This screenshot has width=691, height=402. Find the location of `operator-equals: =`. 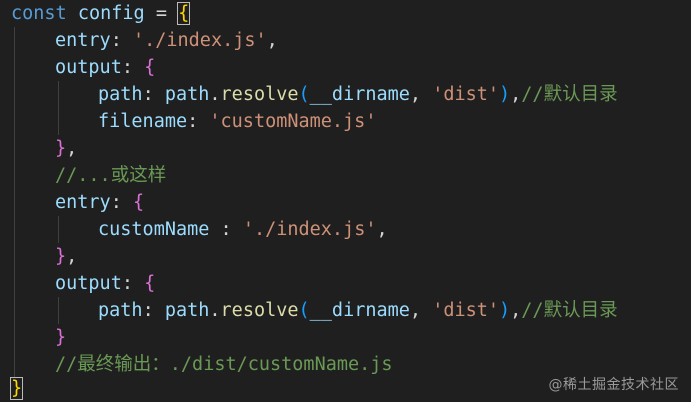

operator-equals: = is located at coordinates (161, 13).